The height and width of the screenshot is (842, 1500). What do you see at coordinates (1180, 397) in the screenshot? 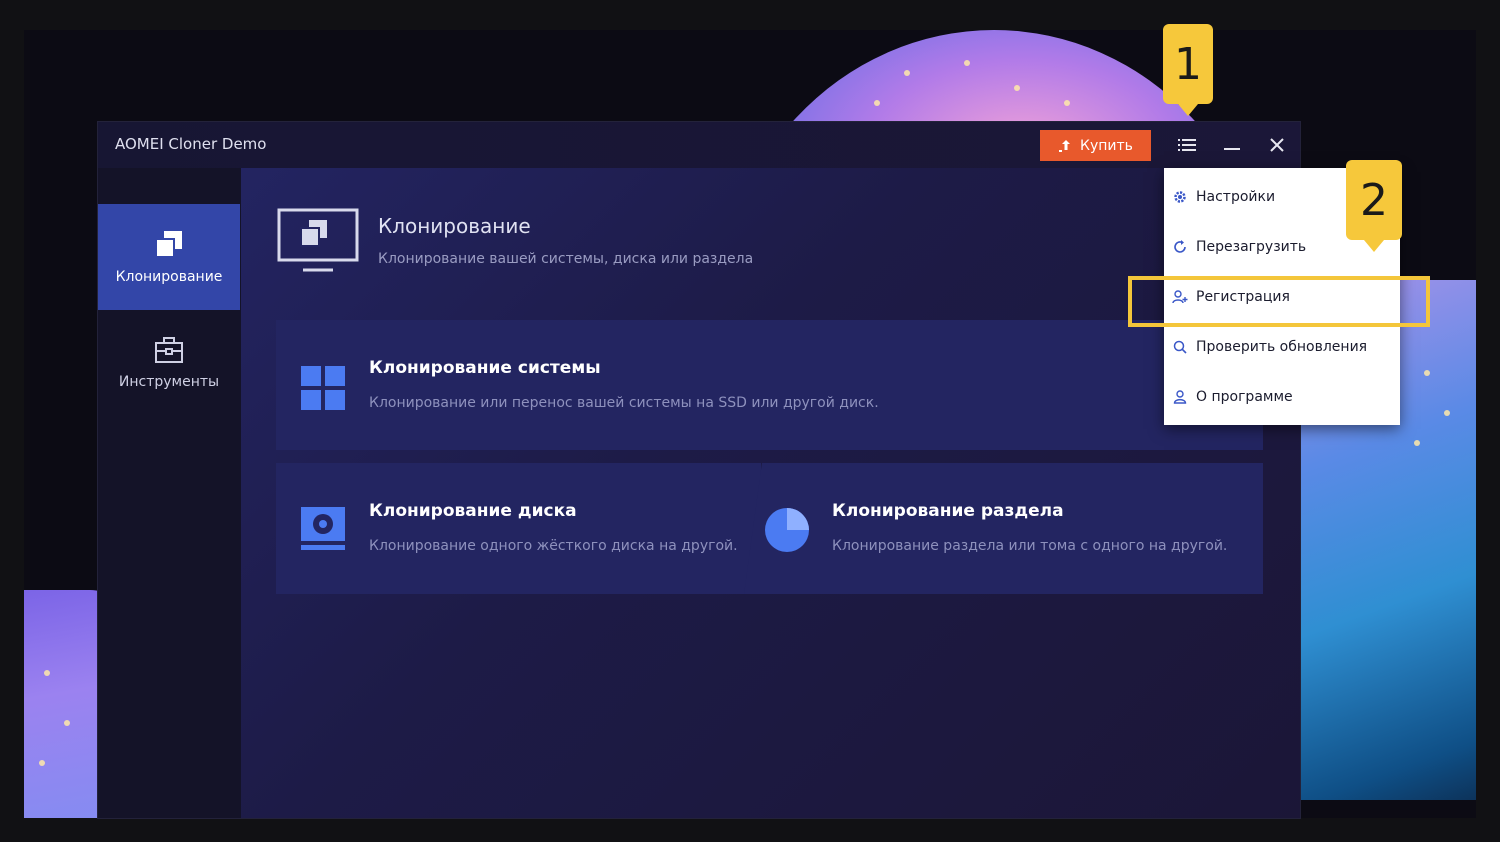
I see `user-icon` at bounding box center [1180, 397].